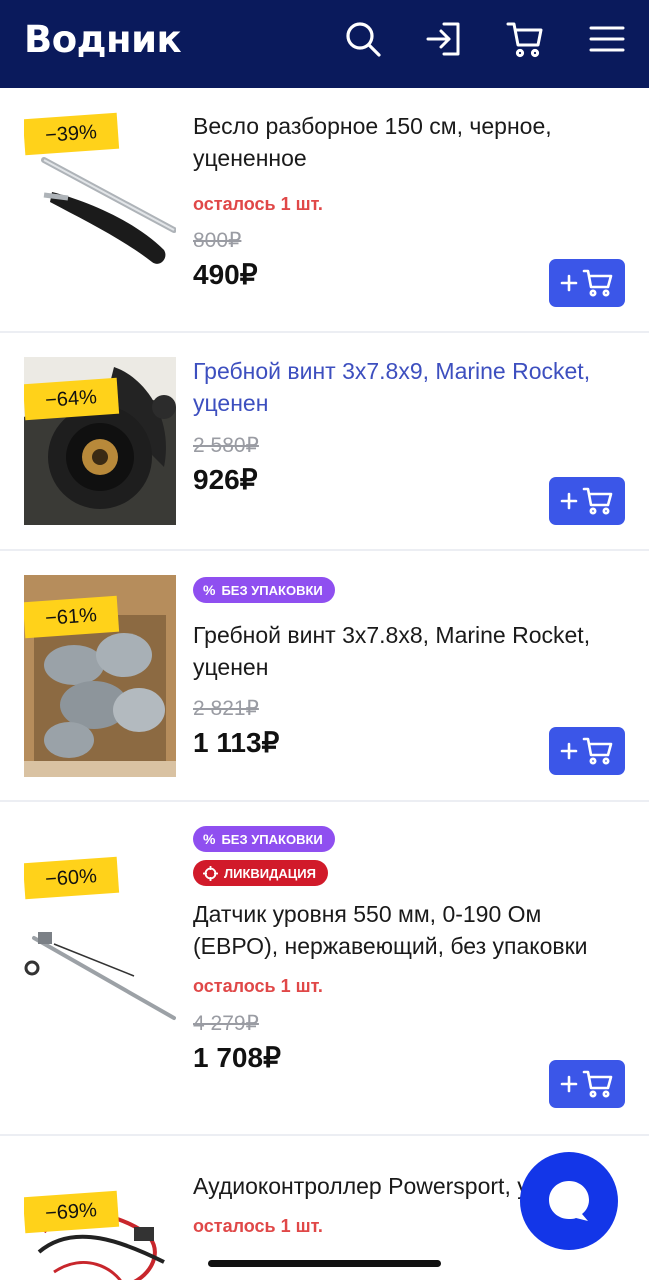  Describe the element at coordinates (226, 1023) in the screenshot. I see `old-price: 4 279₽` at that location.